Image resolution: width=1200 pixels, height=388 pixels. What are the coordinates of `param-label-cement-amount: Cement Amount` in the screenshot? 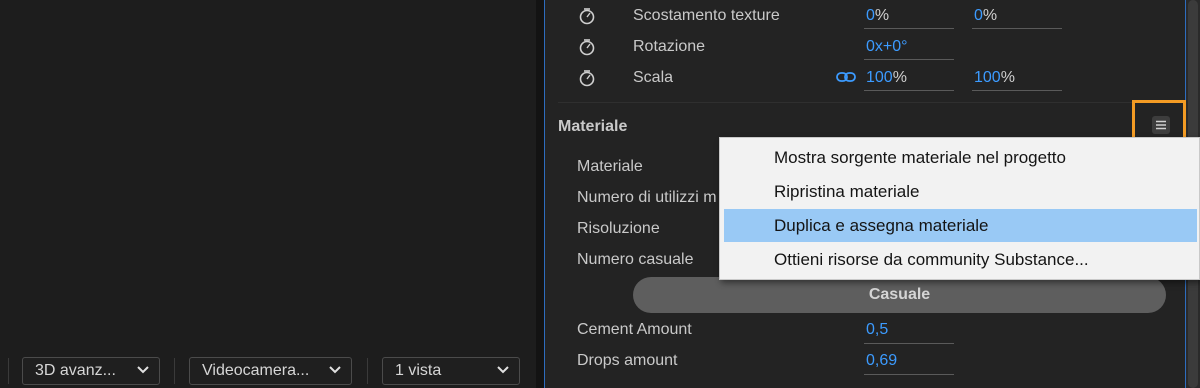 It's located at (634, 329).